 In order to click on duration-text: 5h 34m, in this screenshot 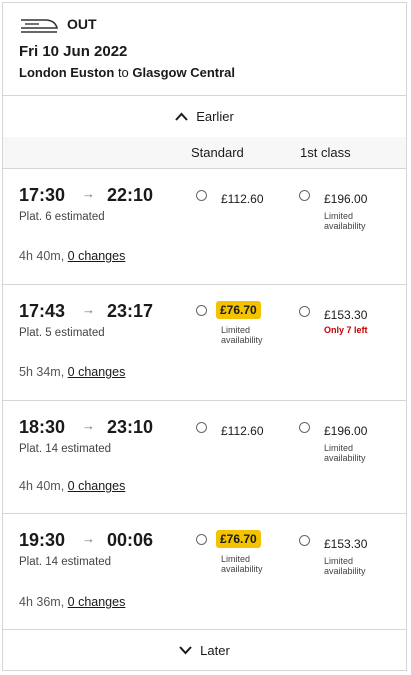, I will do `click(42, 372)`.